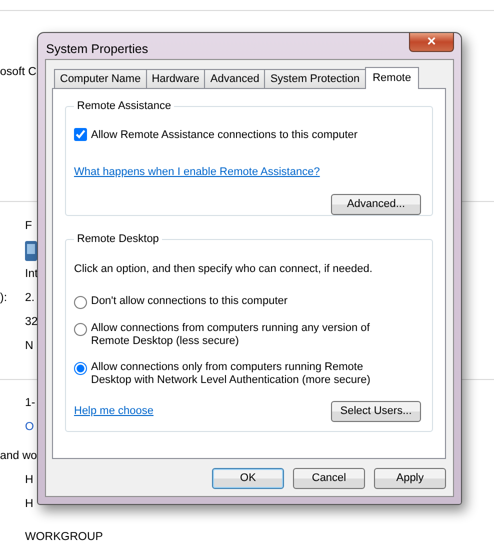  Describe the element at coordinates (190, 301) in the screenshot. I see `option-label: Don't allow connections to this computer` at that location.